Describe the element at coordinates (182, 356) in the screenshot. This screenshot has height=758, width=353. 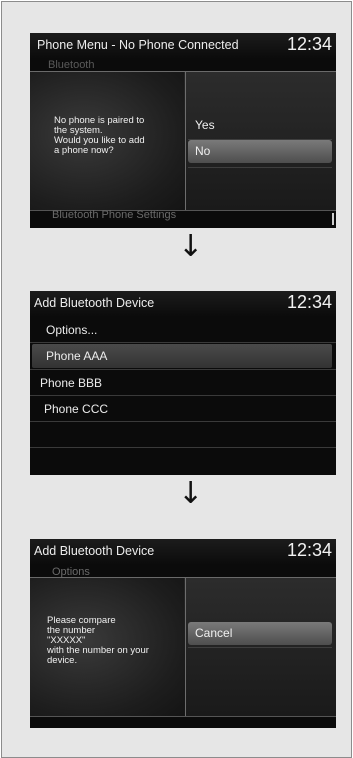
I see `device-item-phone-aaa: Phone AAA` at that location.